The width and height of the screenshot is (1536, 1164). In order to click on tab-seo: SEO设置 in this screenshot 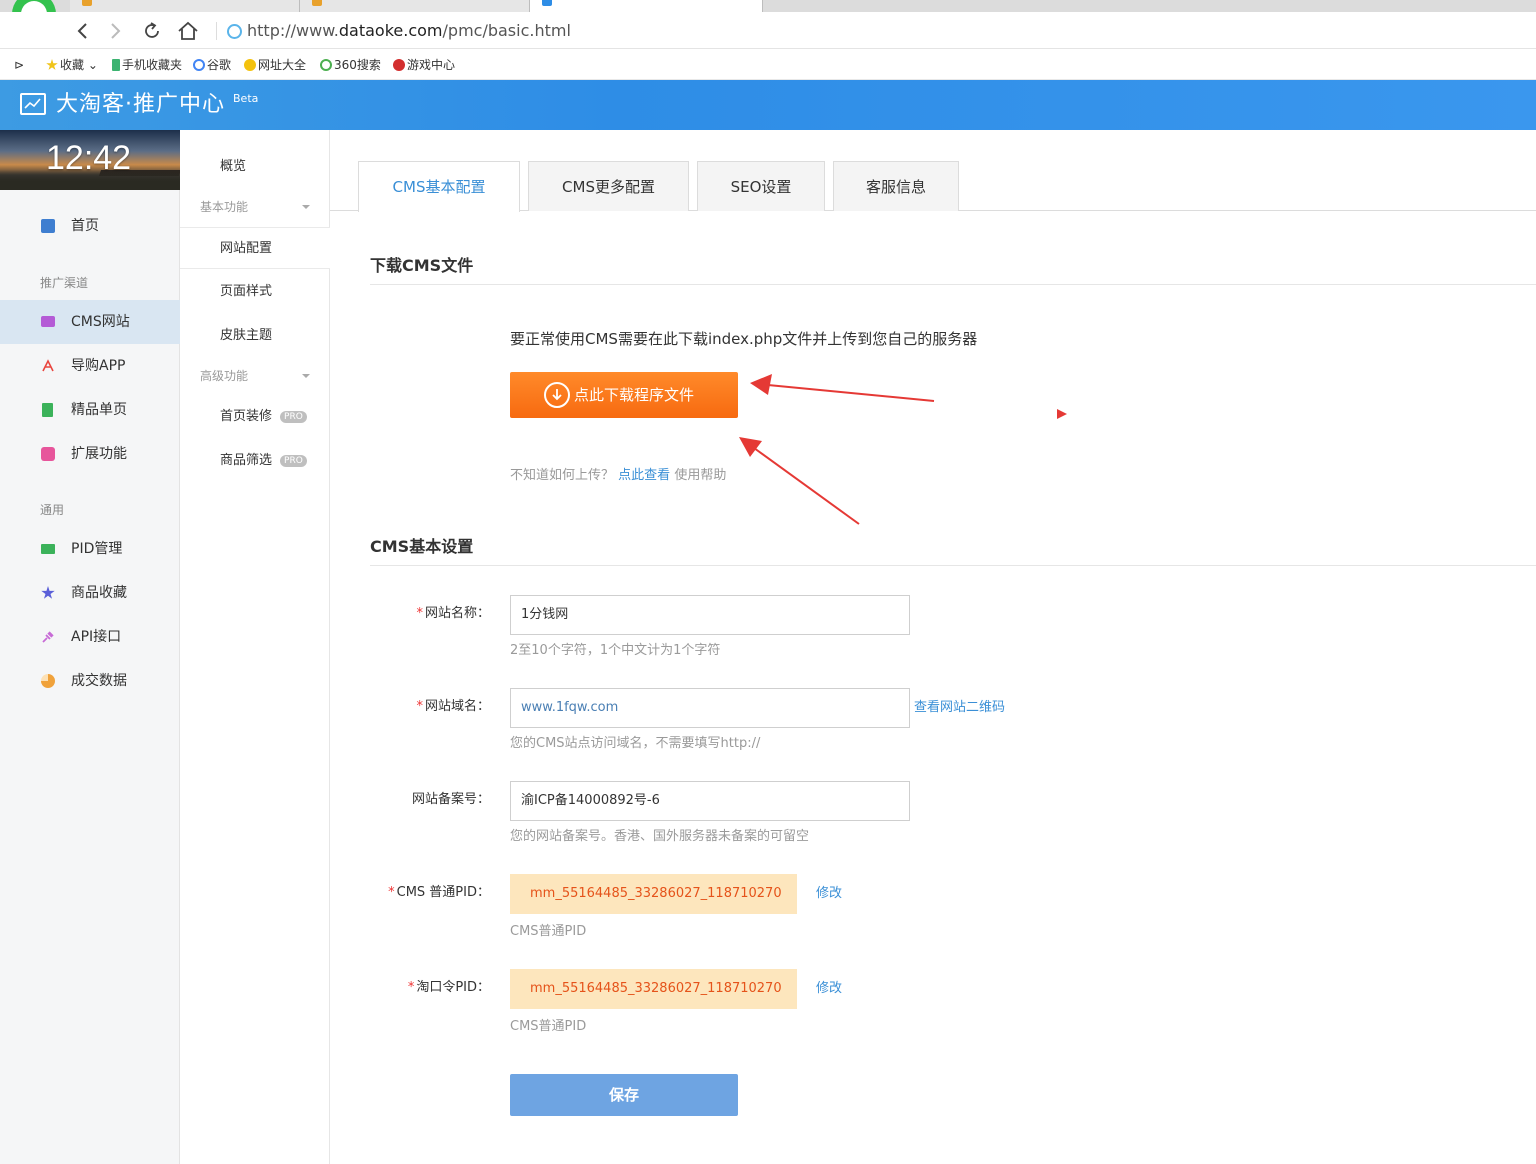, I will do `click(761, 186)`.